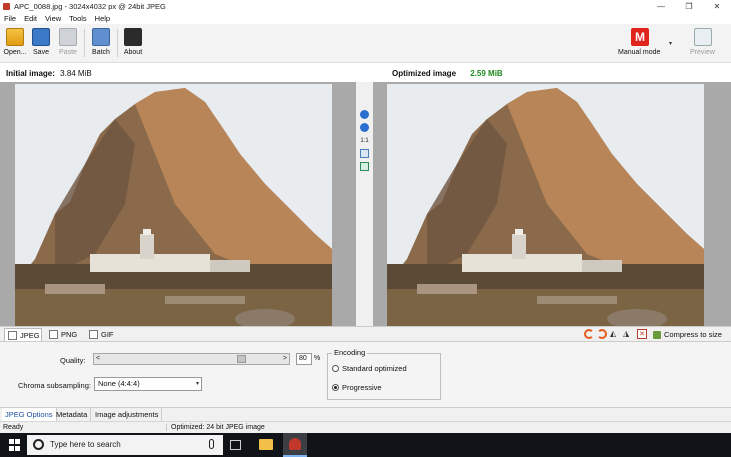  Describe the element at coordinates (639, 52) in the screenshot. I see `manual-mode-label: Manual mode` at that location.